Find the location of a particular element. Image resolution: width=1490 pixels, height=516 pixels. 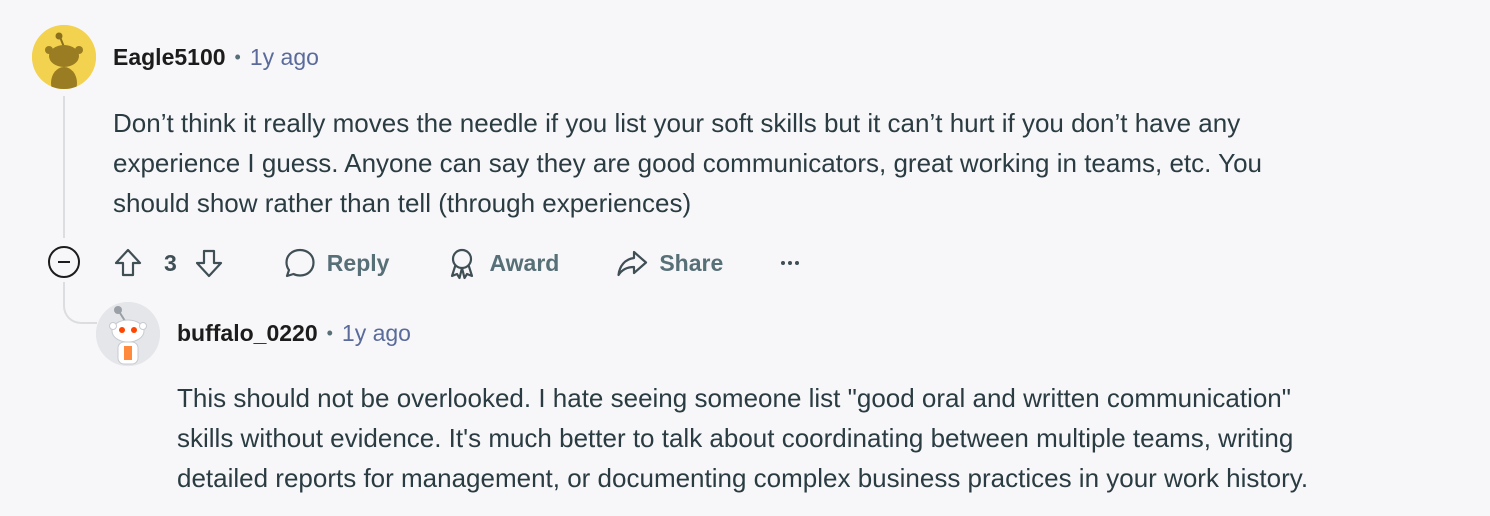

reply-button: Reply is located at coordinates (336, 263).